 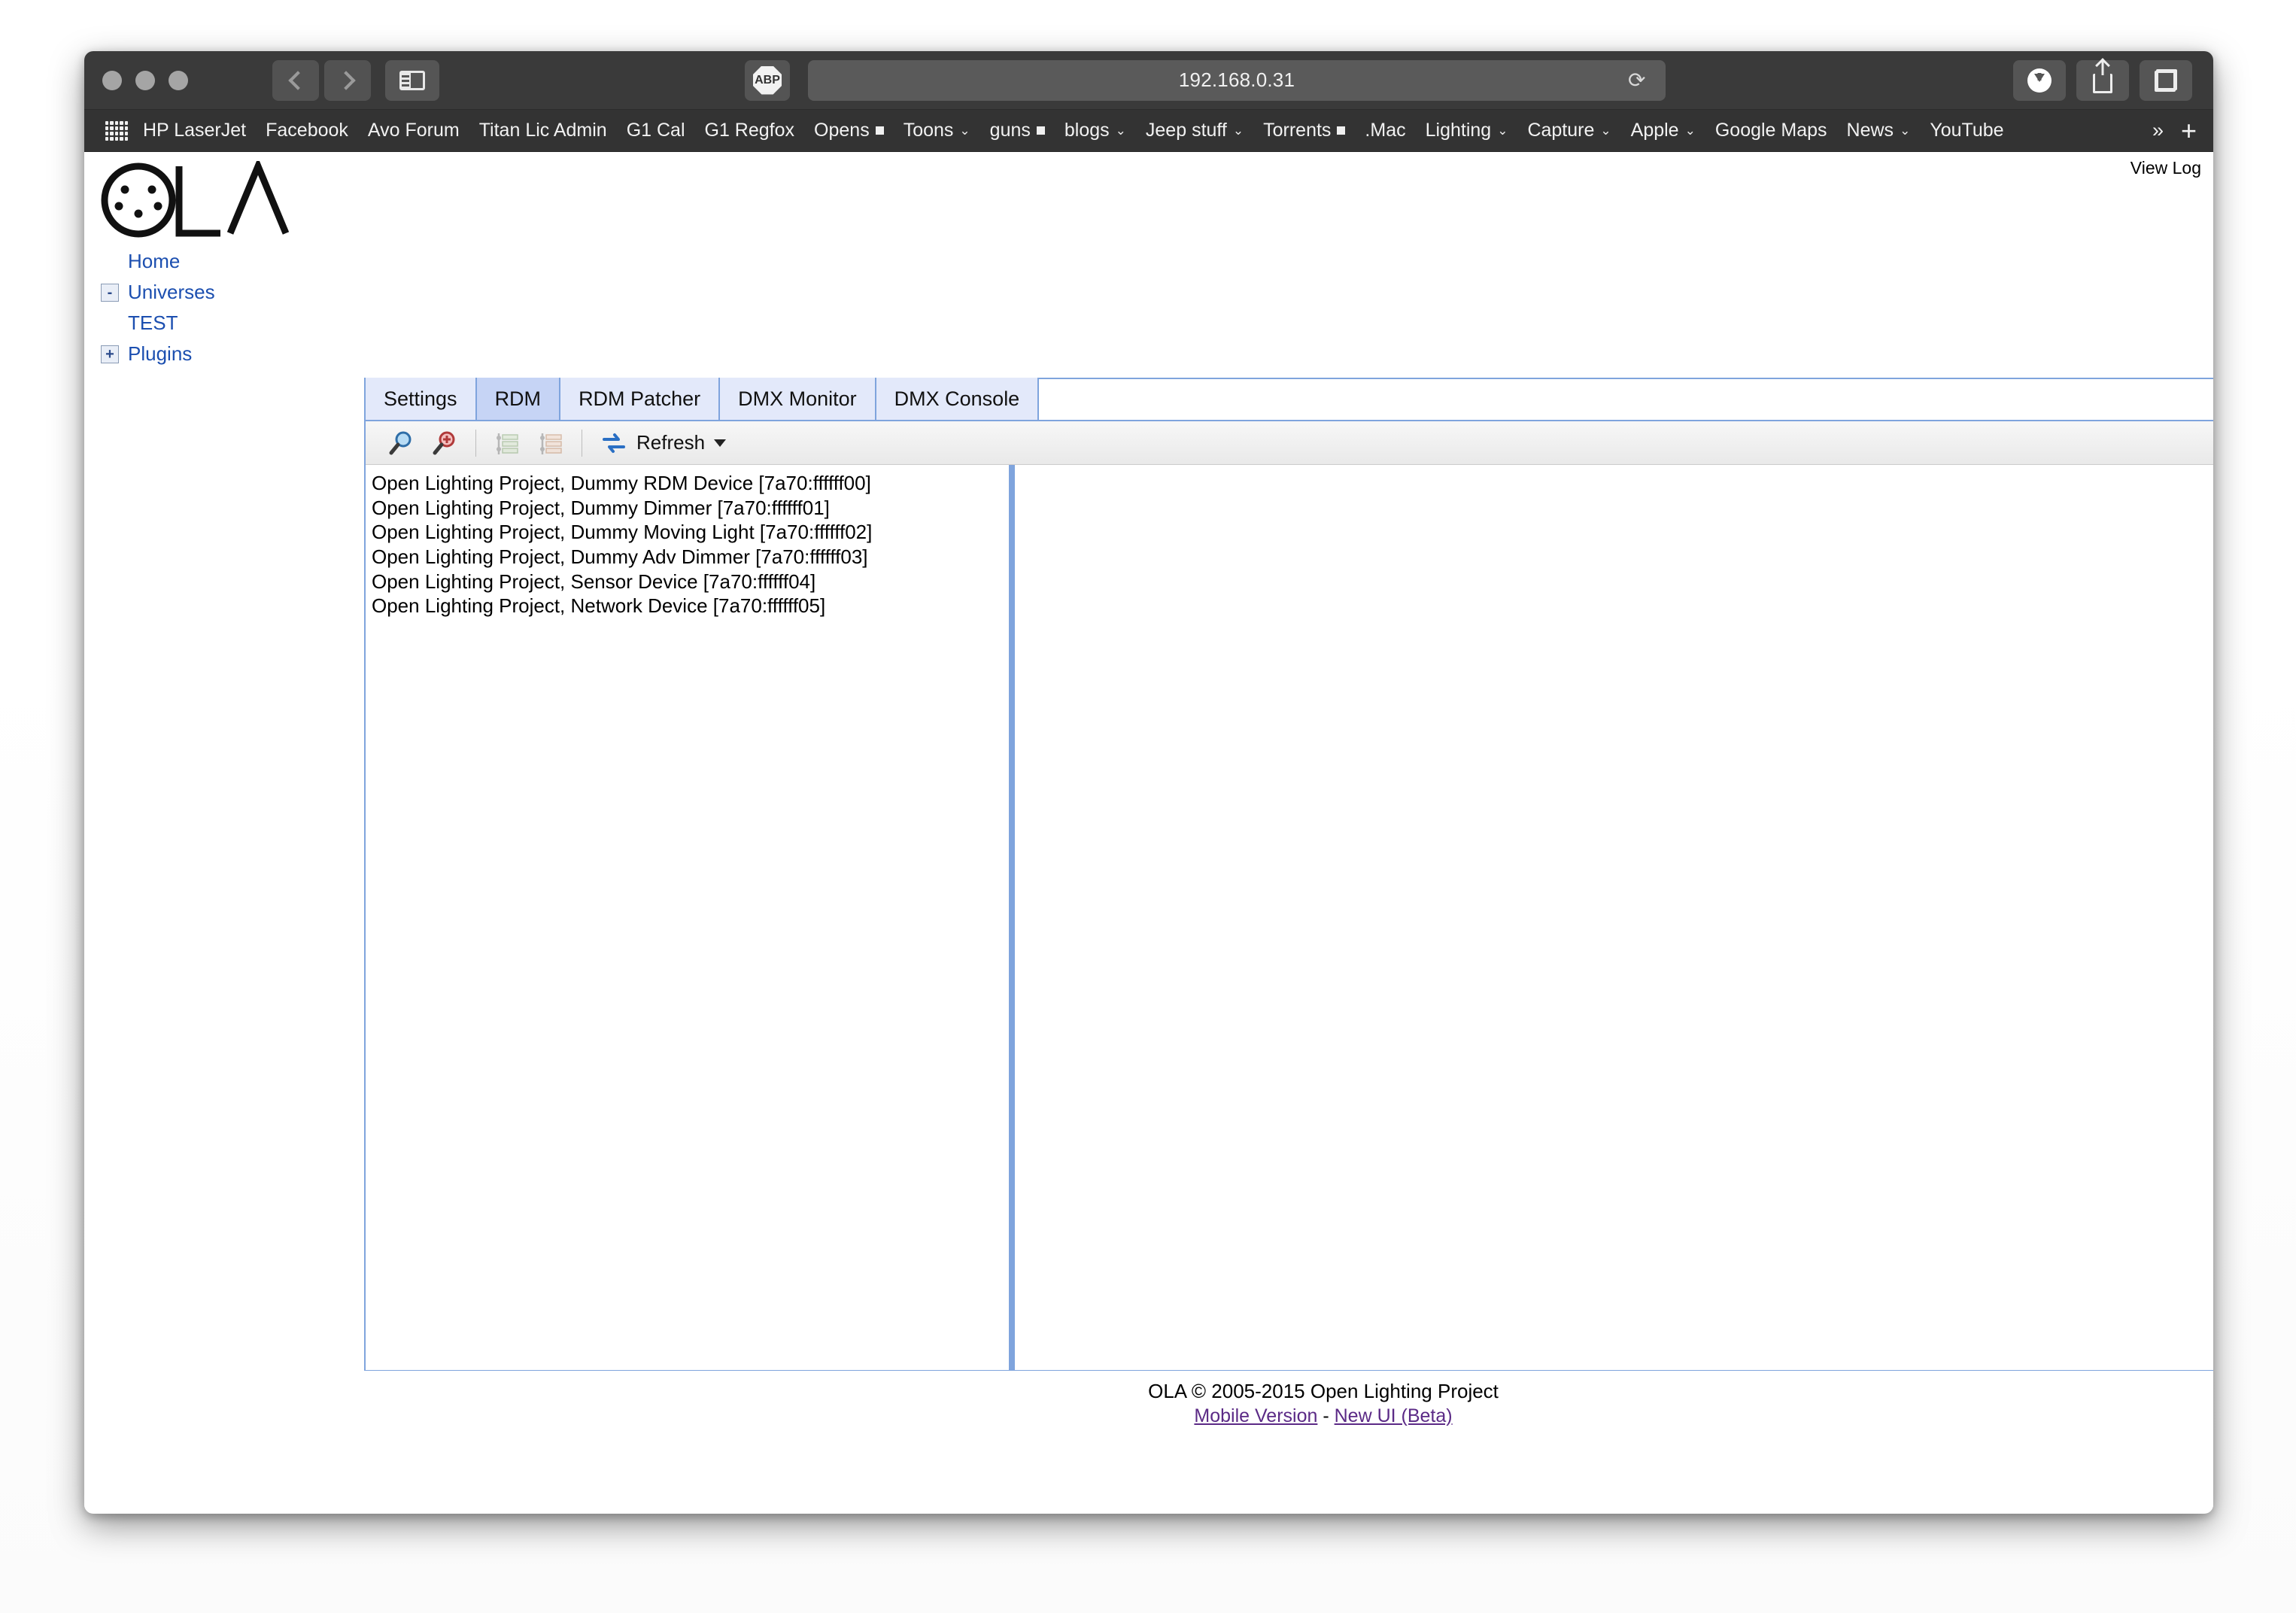 I want to click on forward-button, so click(x=348, y=80).